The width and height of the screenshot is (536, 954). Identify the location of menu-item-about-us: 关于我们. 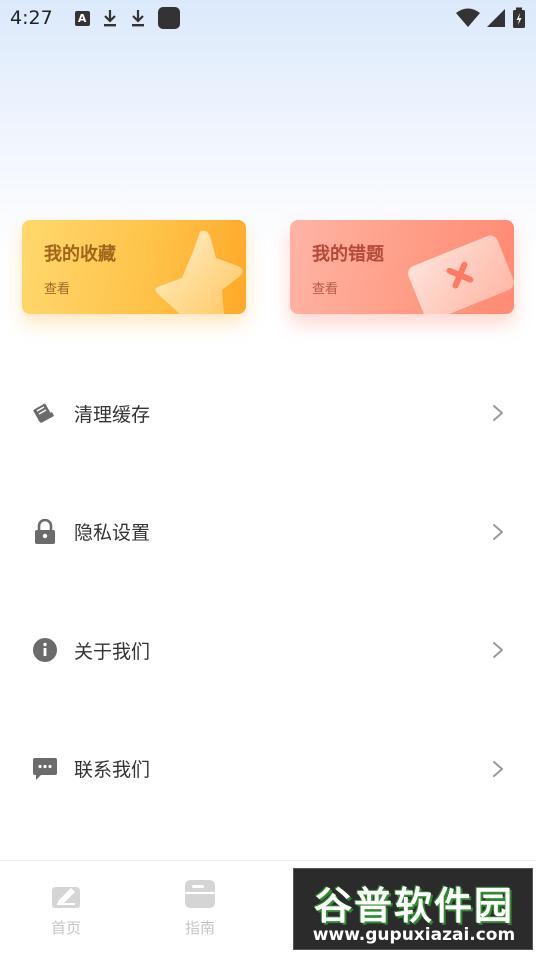
(268, 650).